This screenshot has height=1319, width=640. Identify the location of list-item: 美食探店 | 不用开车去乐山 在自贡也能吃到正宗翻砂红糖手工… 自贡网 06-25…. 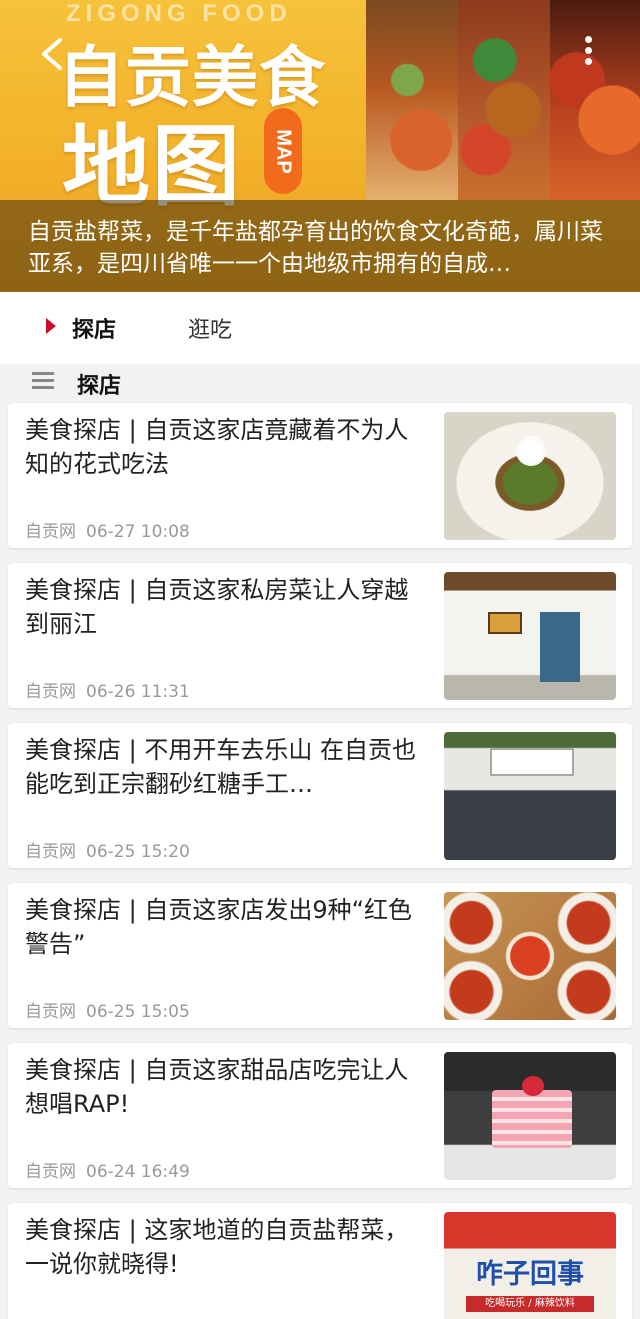
(320, 795).